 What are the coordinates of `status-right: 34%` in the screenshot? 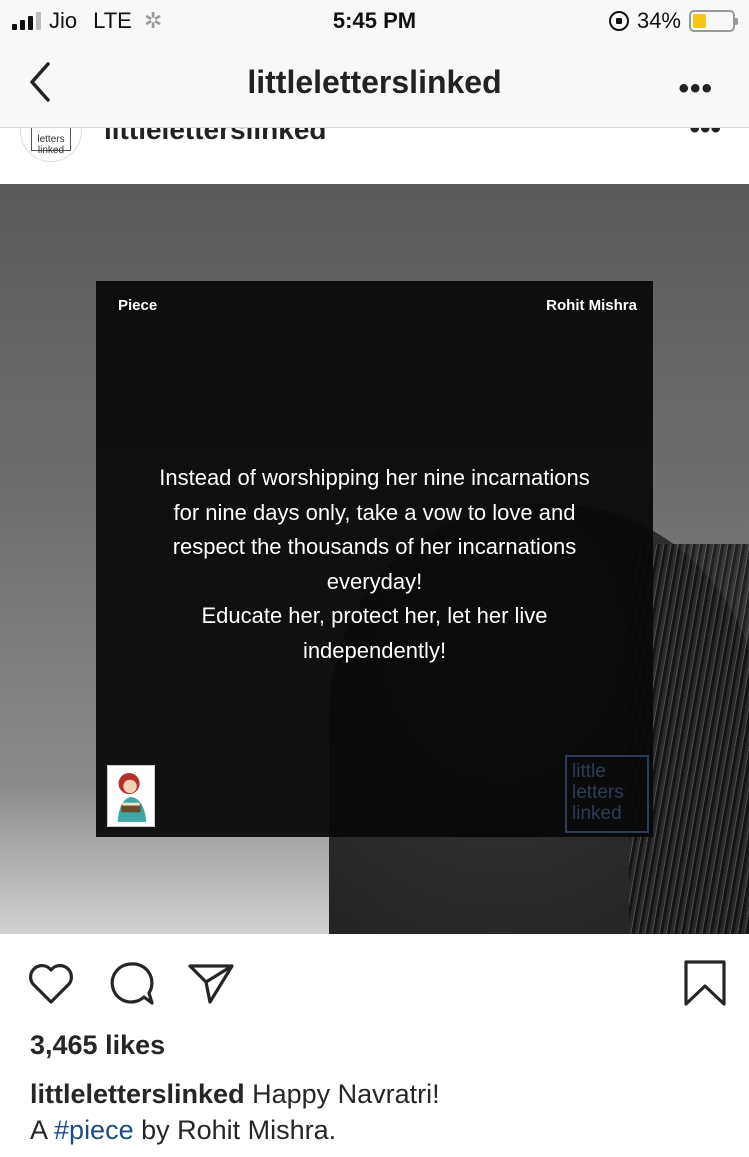 It's located at (673, 21).